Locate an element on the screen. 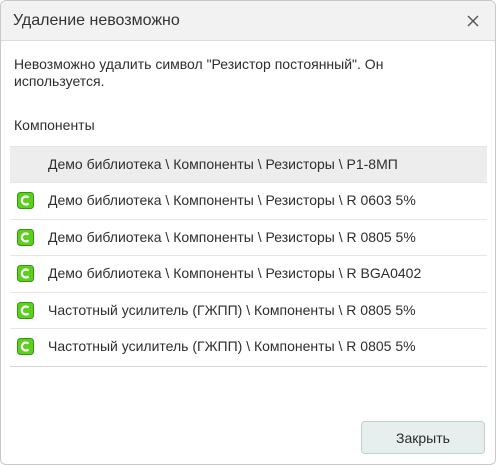 This screenshot has width=496, height=465. close-button: Закрыть is located at coordinates (423, 437).